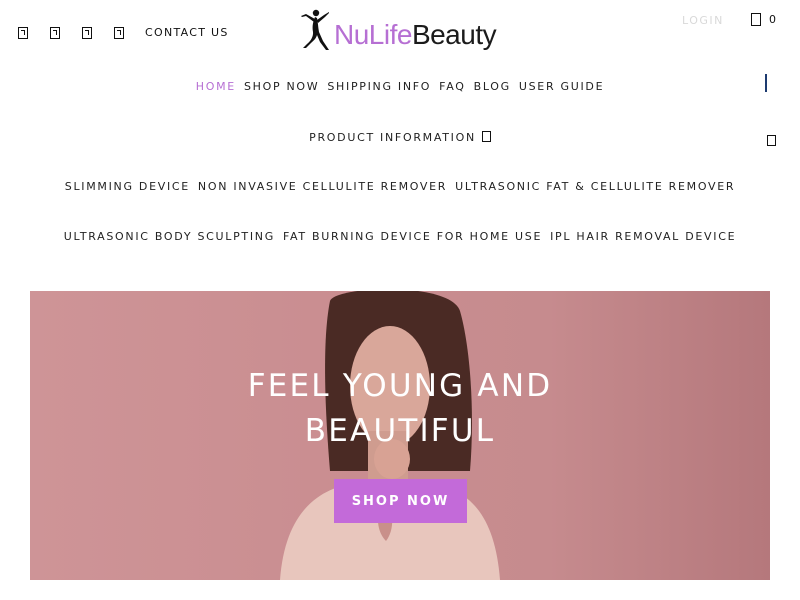 This screenshot has width=800, height=600. I want to click on hero-shop-now-button: SHOP NOW, so click(400, 501).